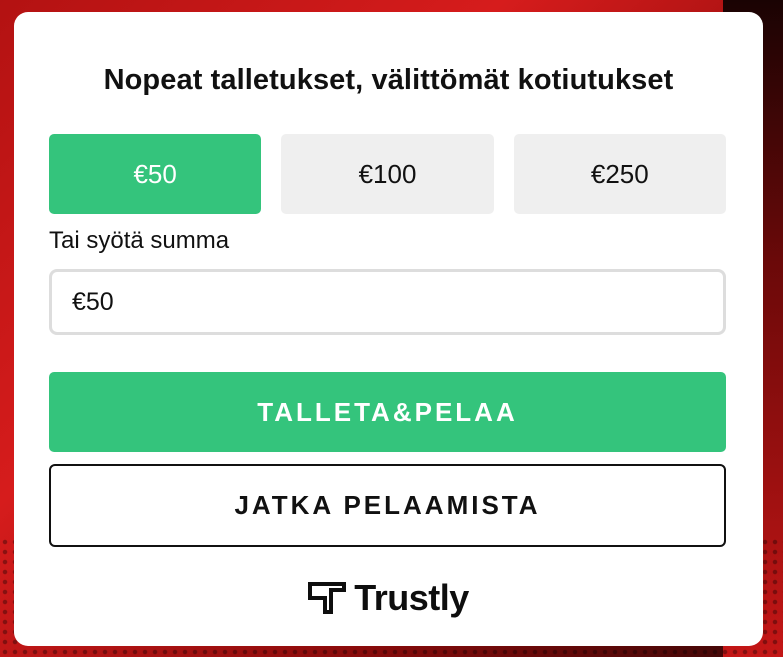 This screenshot has height=657, width=783. What do you see at coordinates (327, 598) in the screenshot?
I see `trustly-logo-icon` at bounding box center [327, 598].